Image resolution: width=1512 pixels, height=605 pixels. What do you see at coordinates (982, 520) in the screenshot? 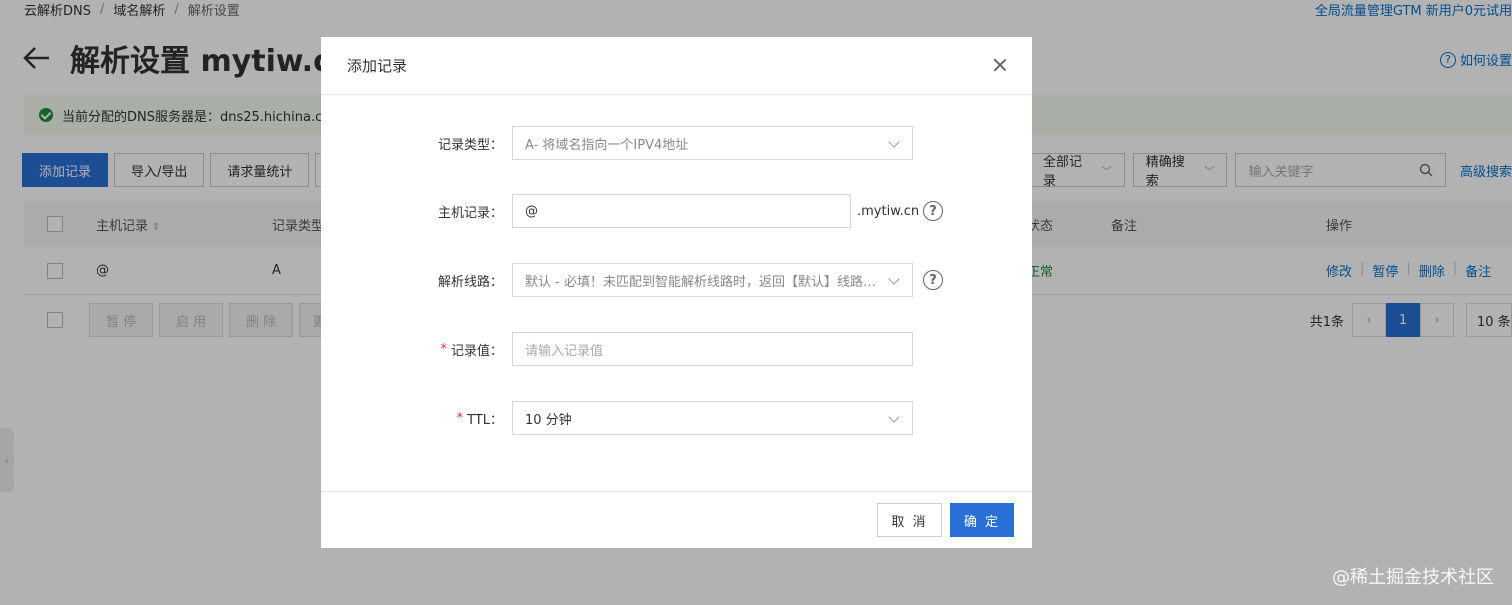
I see `confirm-button: 确 定` at bounding box center [982, 520].